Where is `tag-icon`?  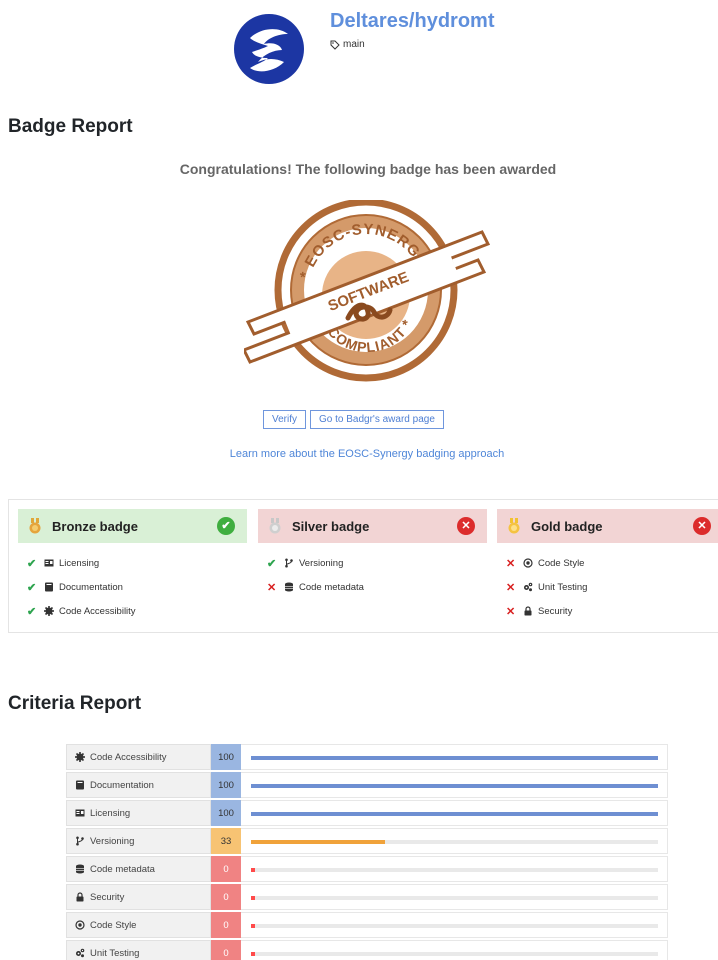 tag-icon is located at coordinates (335, 45).